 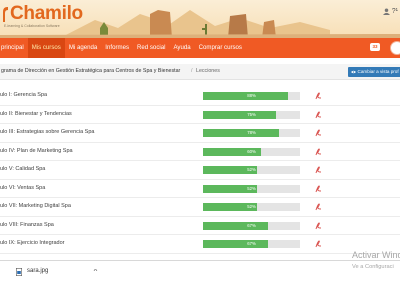 I want to click on avatar, so click(x=395, y=48).